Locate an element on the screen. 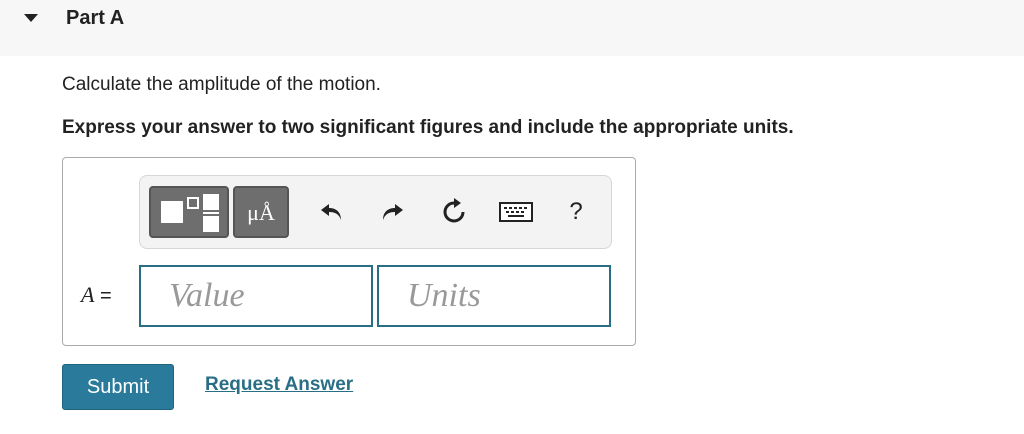 The image size is (1024, 434). redo-button is located at coordinates (392, 212).